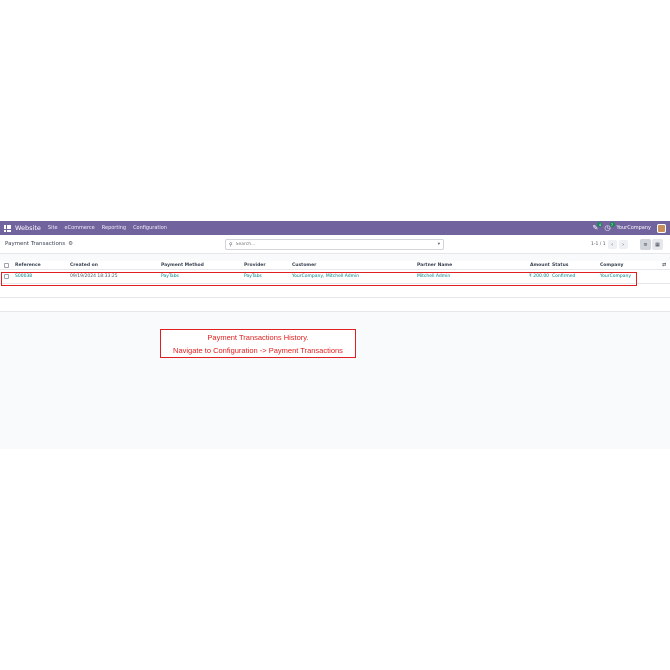 This screenshot has height=670, width=670. What do you see at coordinates (28, 228) in the screenshot?
I see `app-brand: Website` at bounding box center [28, 228].